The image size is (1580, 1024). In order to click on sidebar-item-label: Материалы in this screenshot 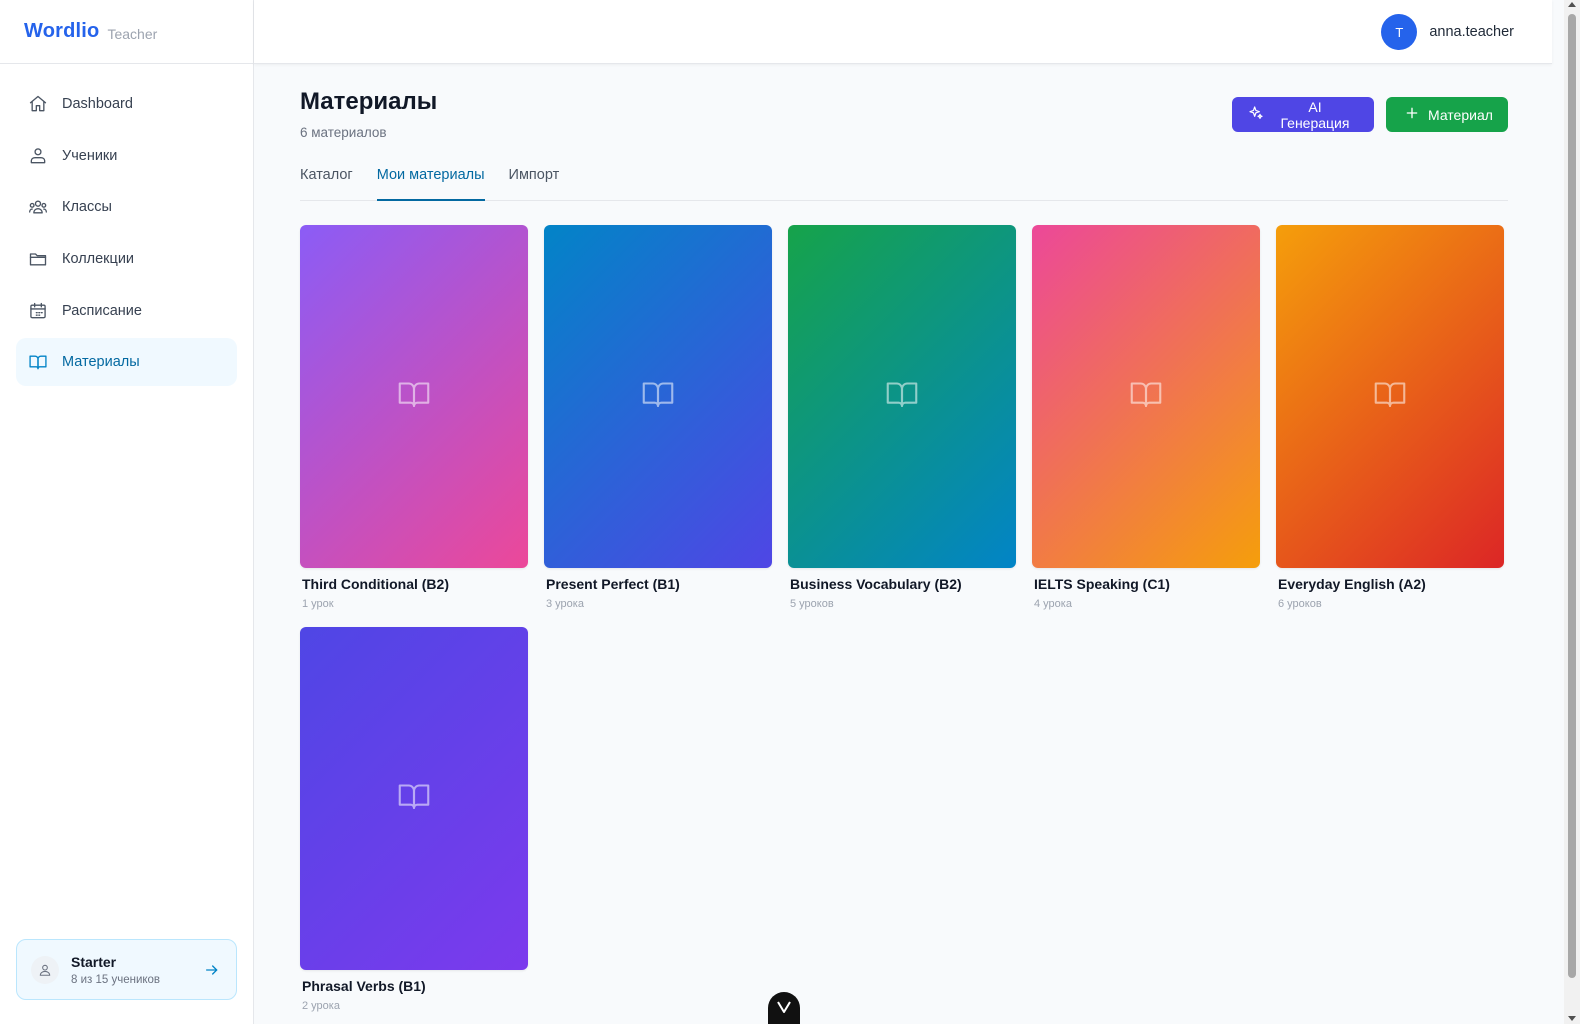, I will do `click(101, 362)`.